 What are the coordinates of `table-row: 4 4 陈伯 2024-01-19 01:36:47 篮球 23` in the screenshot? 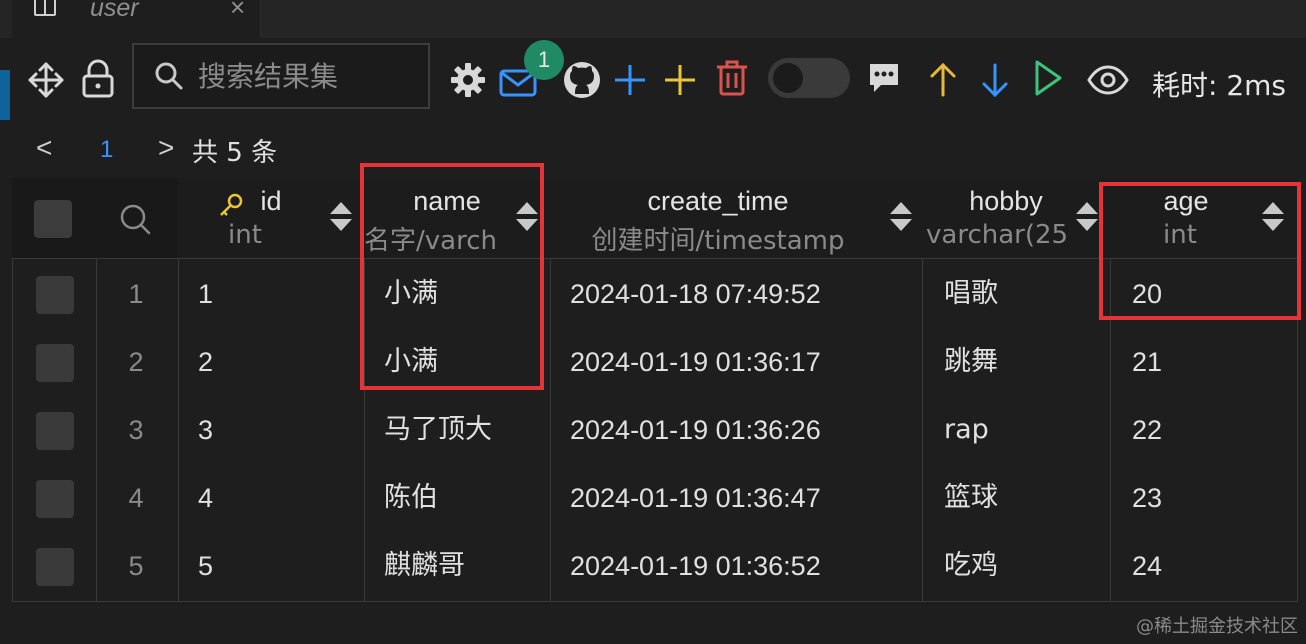 It's located at (655, 498).